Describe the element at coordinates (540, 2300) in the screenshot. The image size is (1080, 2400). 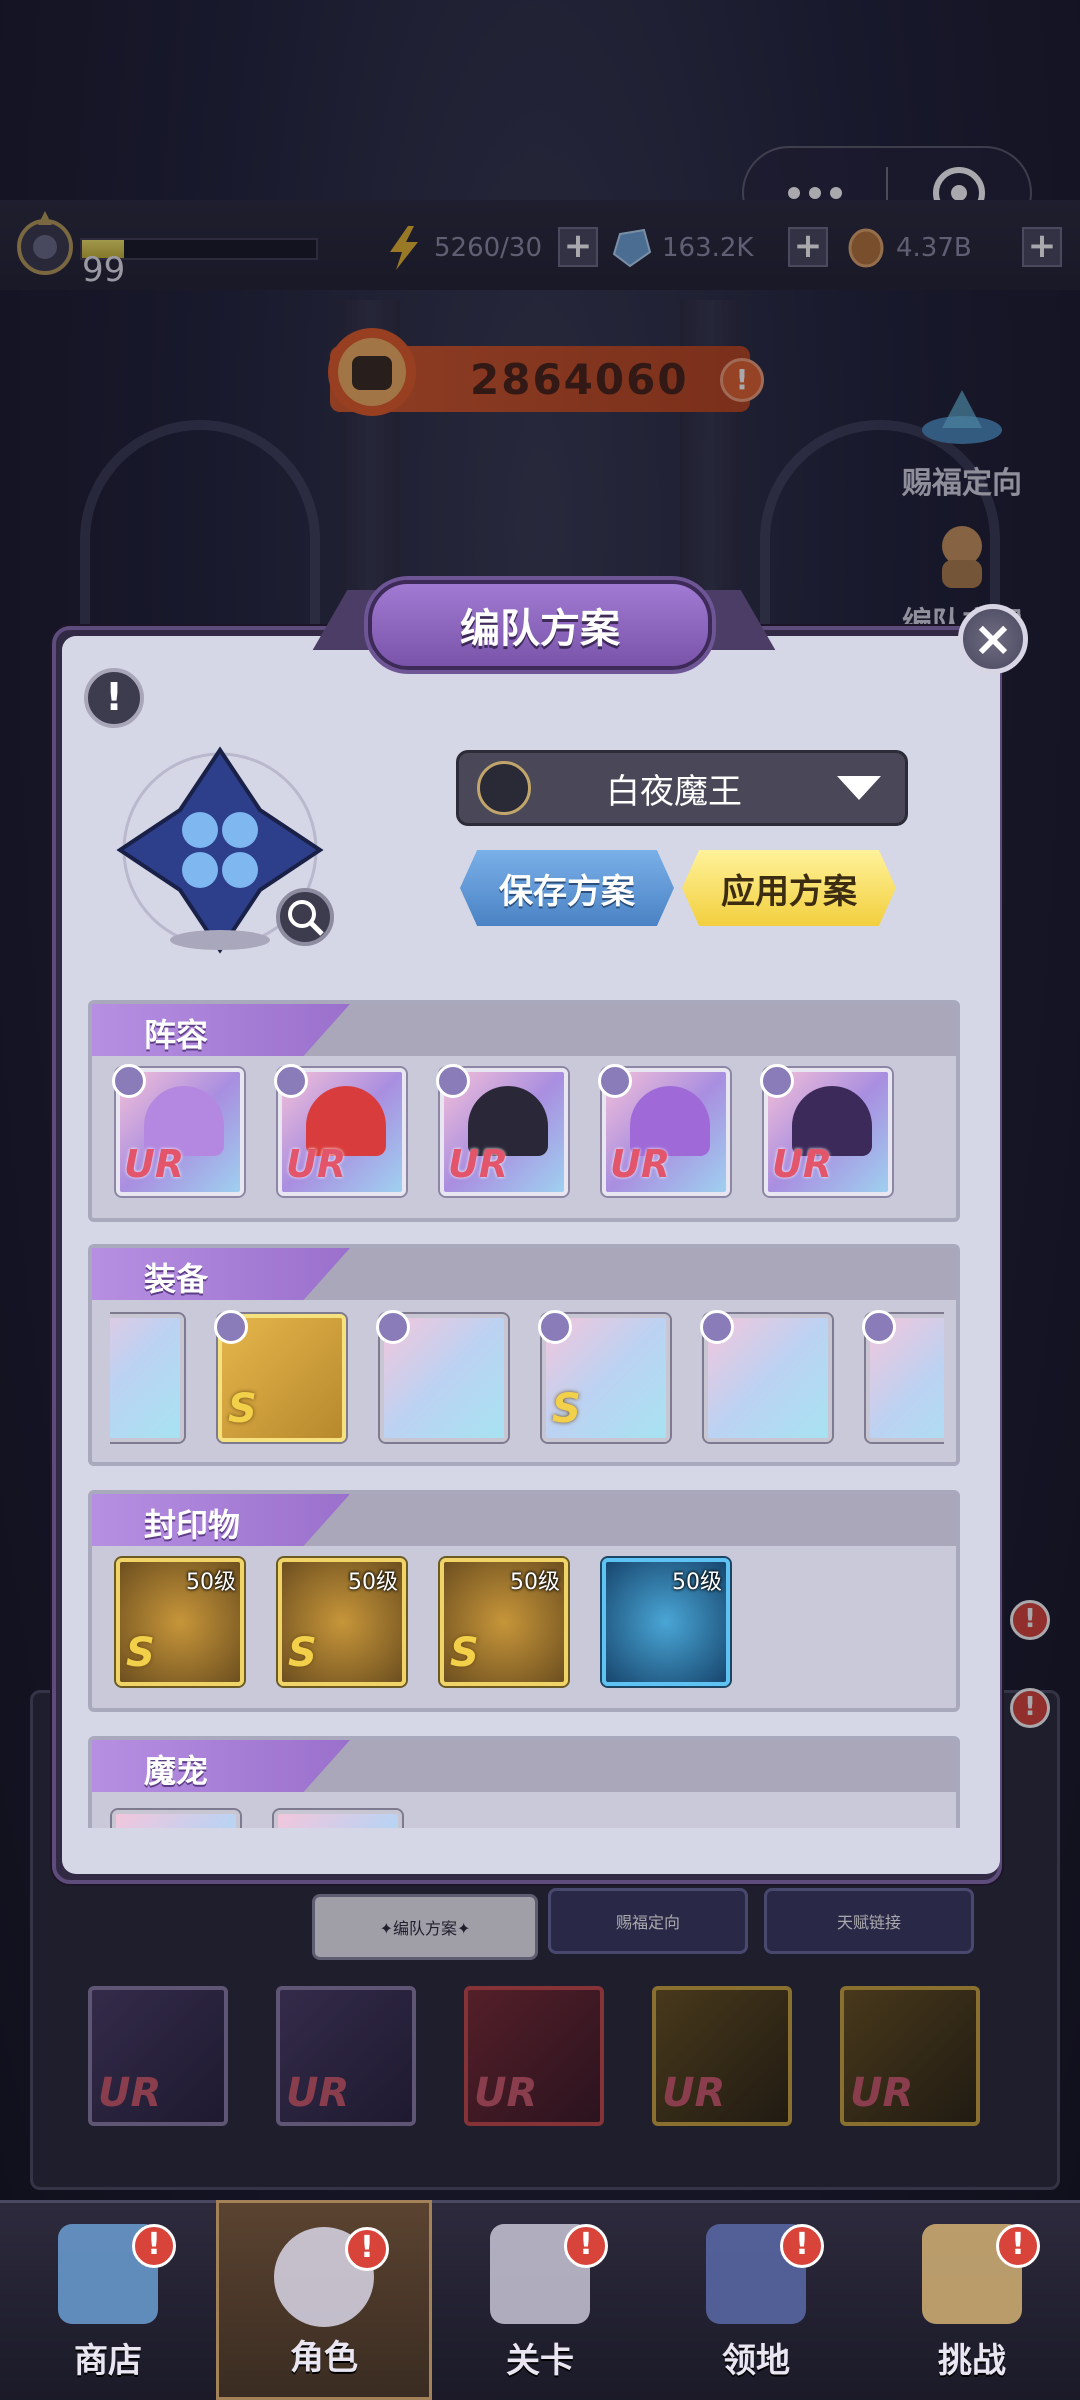
I see `nav-item-stage: ! 关卡` at that location.